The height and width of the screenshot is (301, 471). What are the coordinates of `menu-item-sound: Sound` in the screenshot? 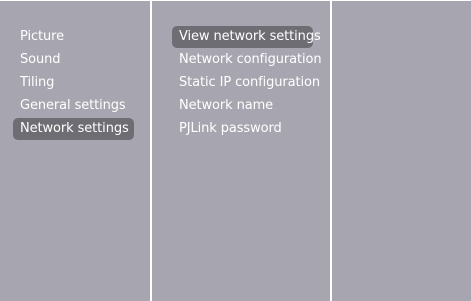 It's located at (73, 60).